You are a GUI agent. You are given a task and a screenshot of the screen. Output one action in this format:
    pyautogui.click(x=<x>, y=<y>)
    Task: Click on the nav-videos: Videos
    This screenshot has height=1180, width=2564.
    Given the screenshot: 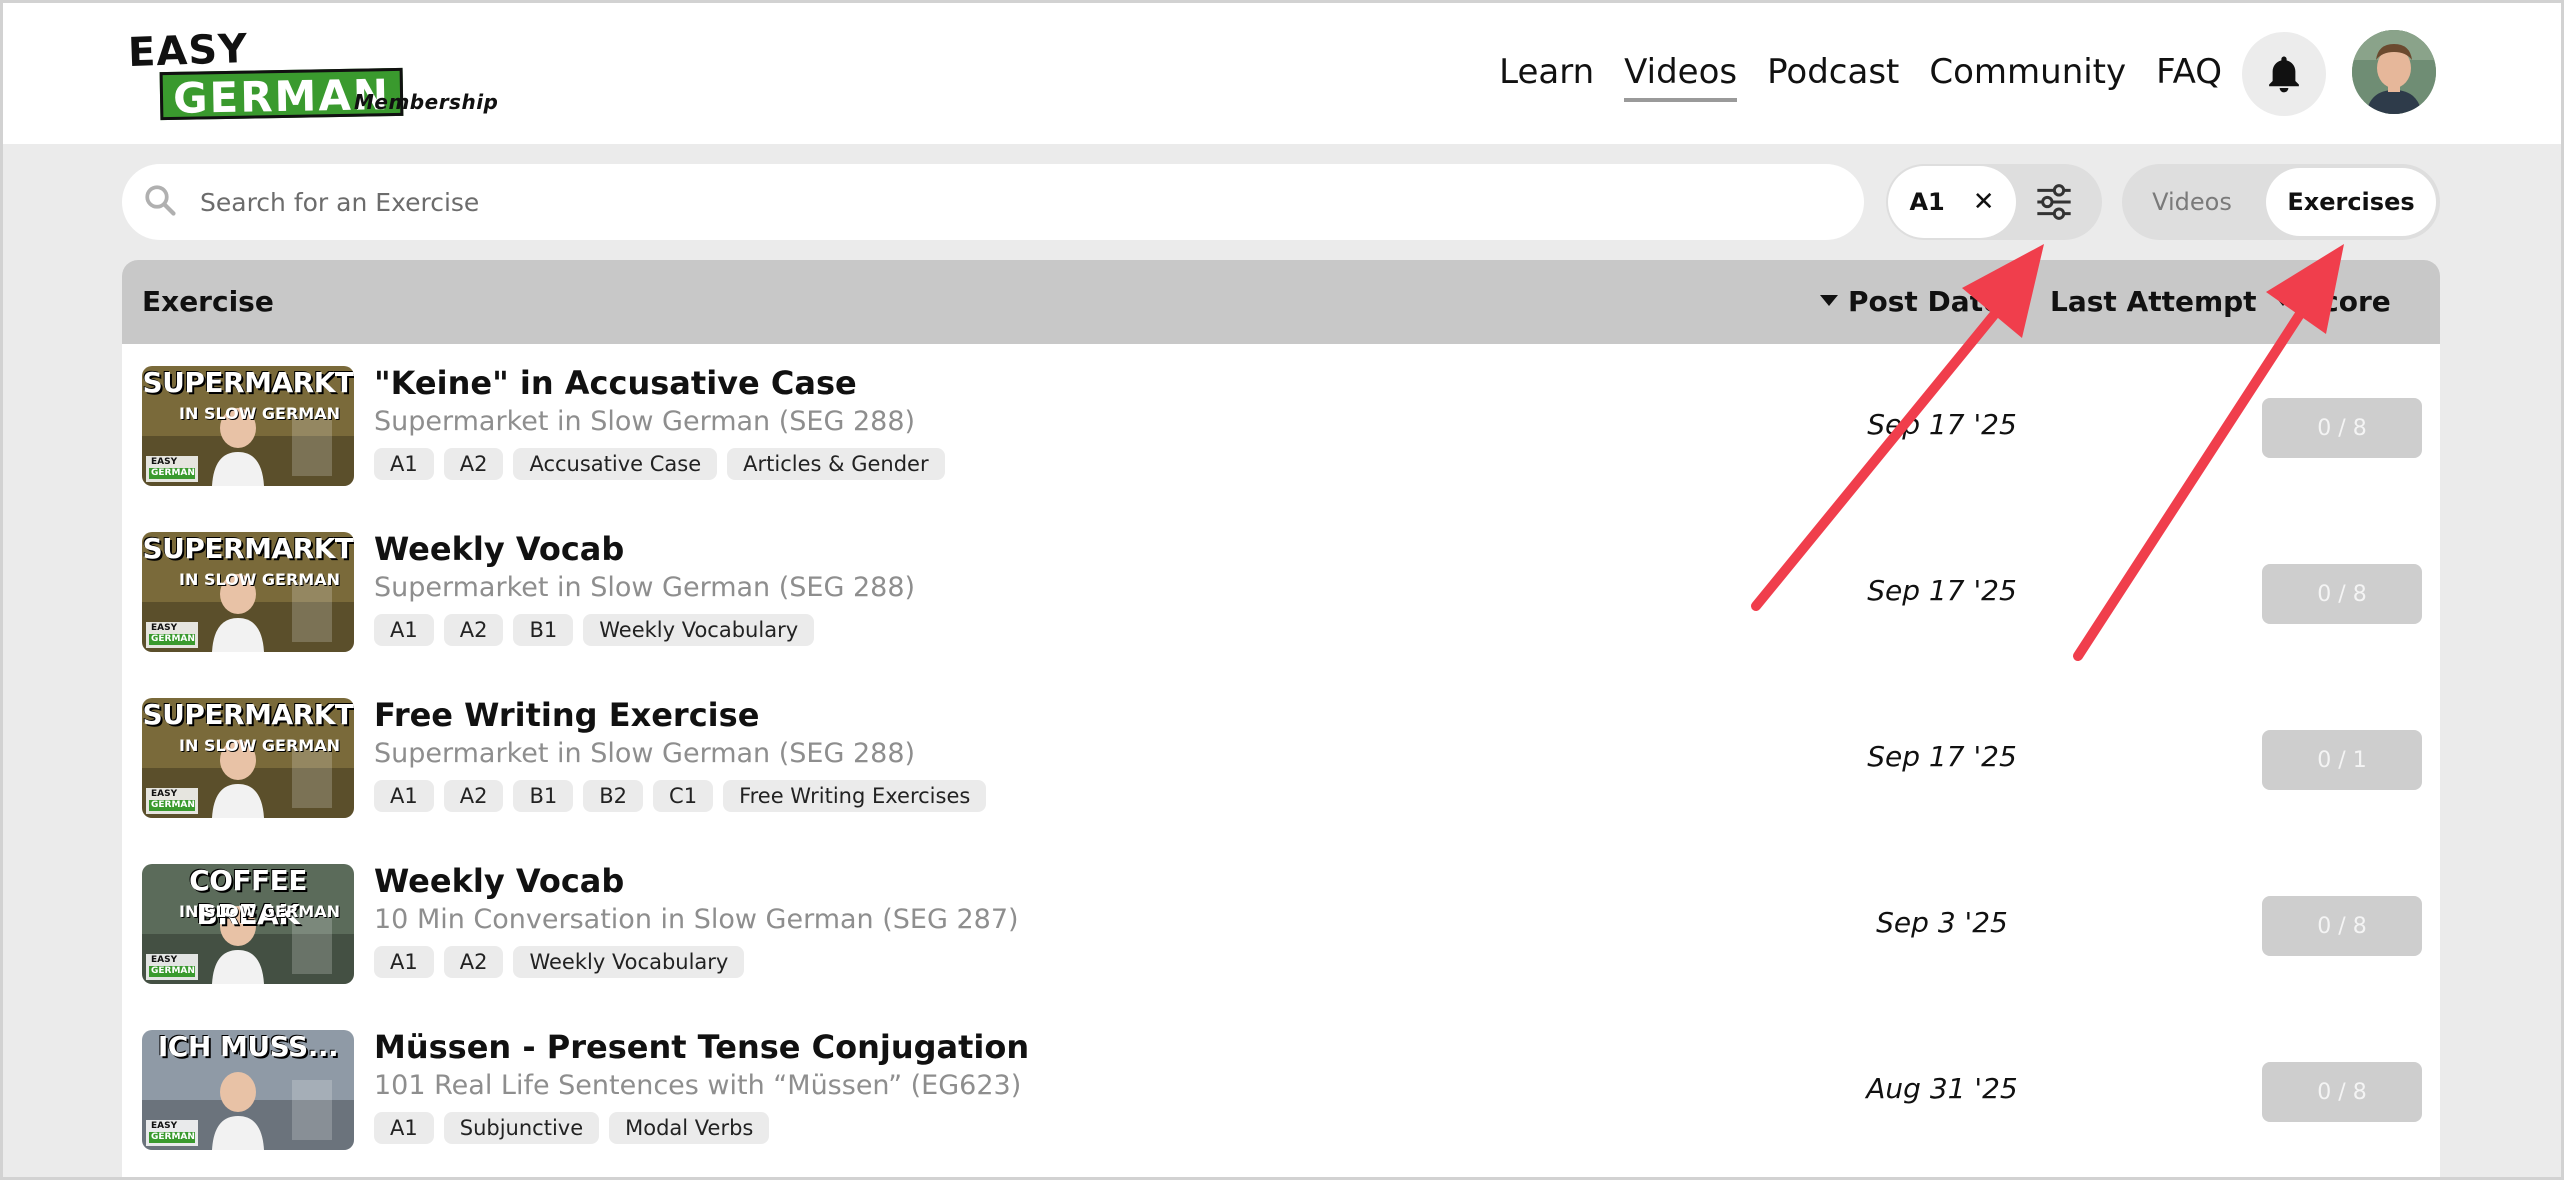 What is the action you would take?
    pyautogui.click(x=1680, y=74)
    